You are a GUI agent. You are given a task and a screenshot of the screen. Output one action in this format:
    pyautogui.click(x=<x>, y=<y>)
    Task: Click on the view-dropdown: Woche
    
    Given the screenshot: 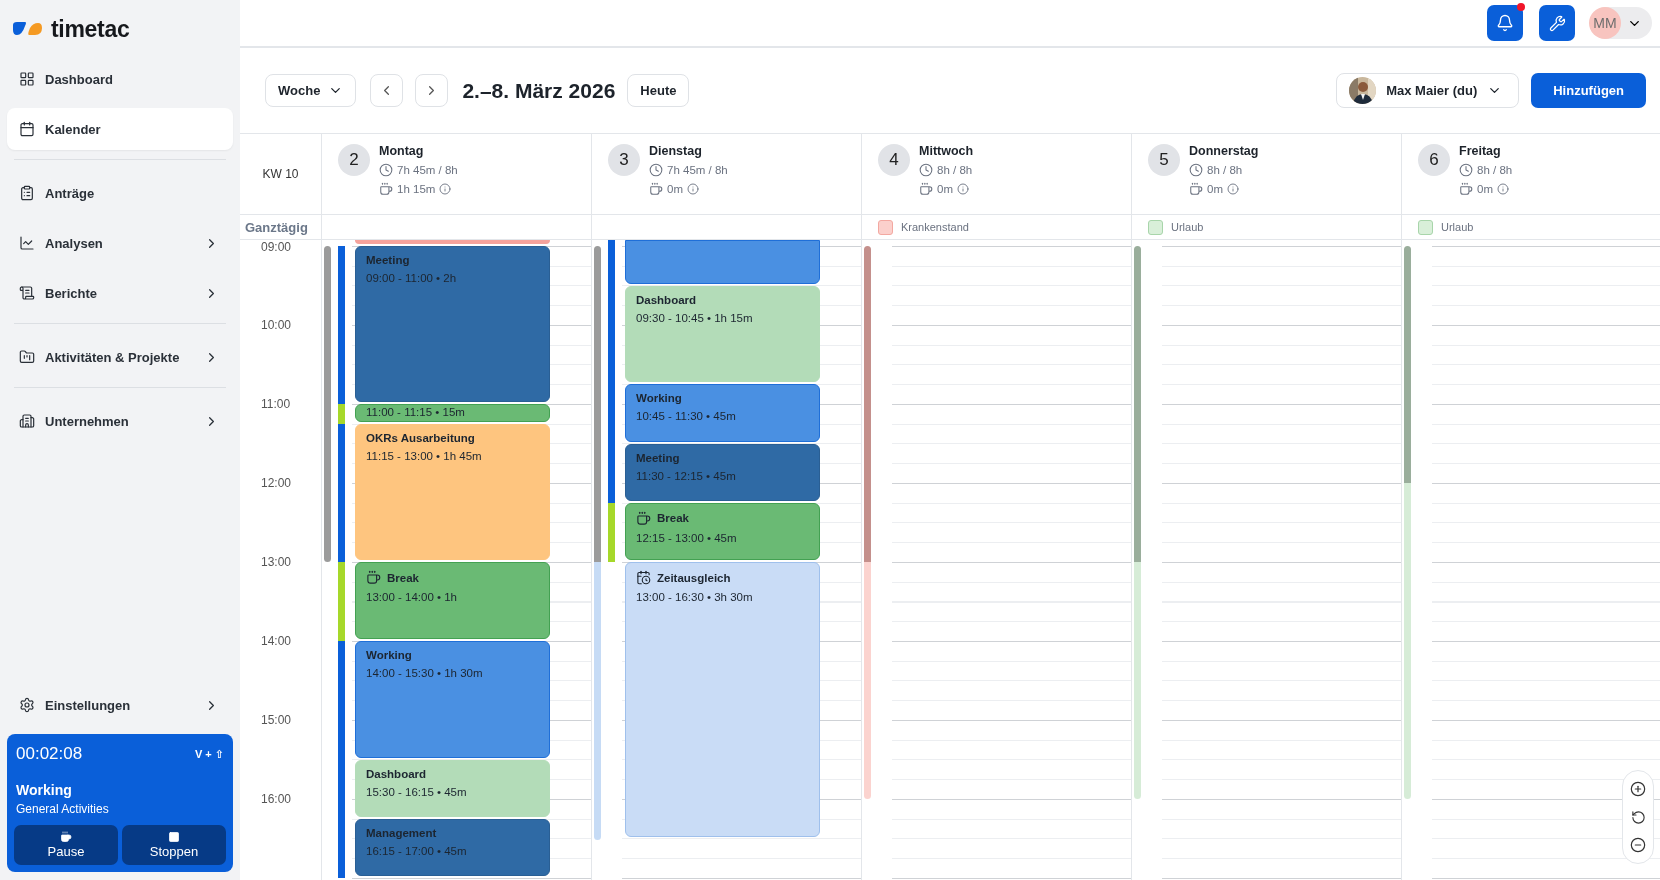 What is the action you would take?
    pyautogui.click(x=311, y=90)
    